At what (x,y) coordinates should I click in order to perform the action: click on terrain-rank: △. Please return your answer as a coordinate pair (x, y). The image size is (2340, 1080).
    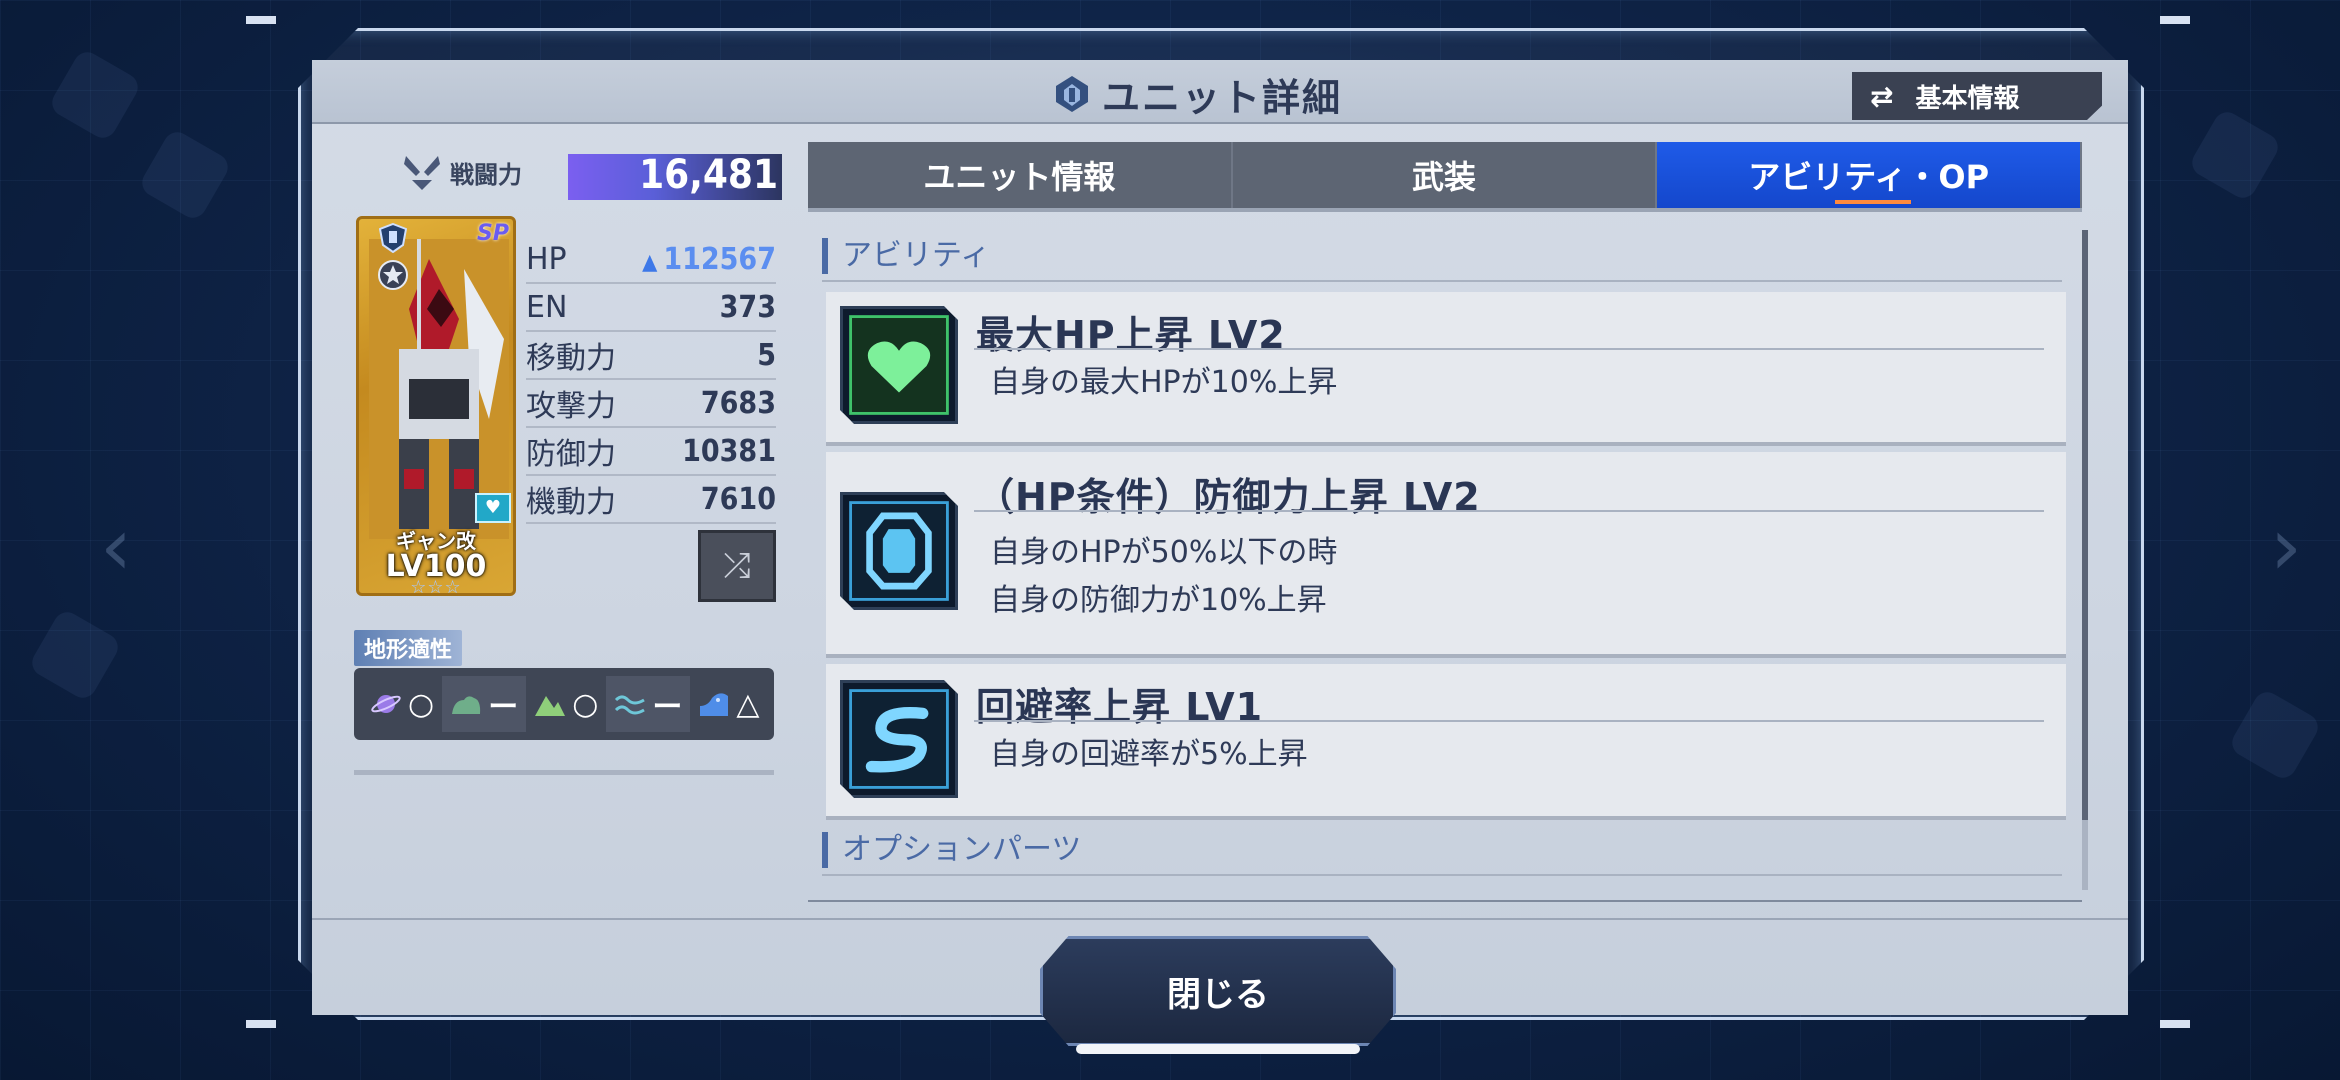
    Looking at the image, I should click on (748, 704).